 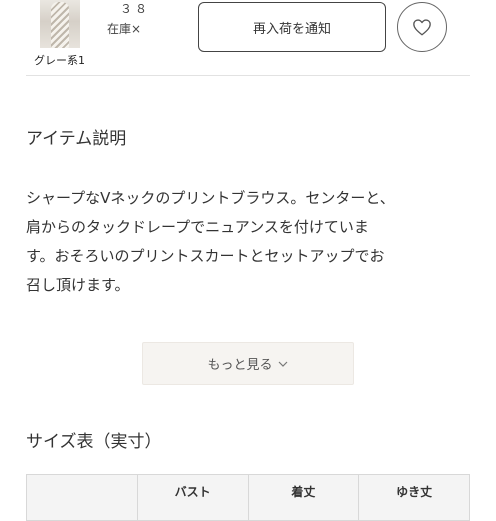 I want to click on size-table-header, so click(x=82, y=497).